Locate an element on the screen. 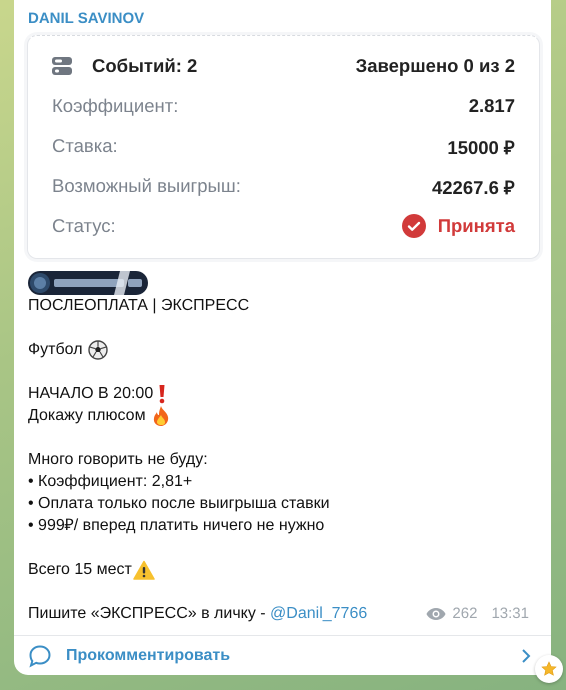  speech-bubble-icon is located at coordinates (40, 656).